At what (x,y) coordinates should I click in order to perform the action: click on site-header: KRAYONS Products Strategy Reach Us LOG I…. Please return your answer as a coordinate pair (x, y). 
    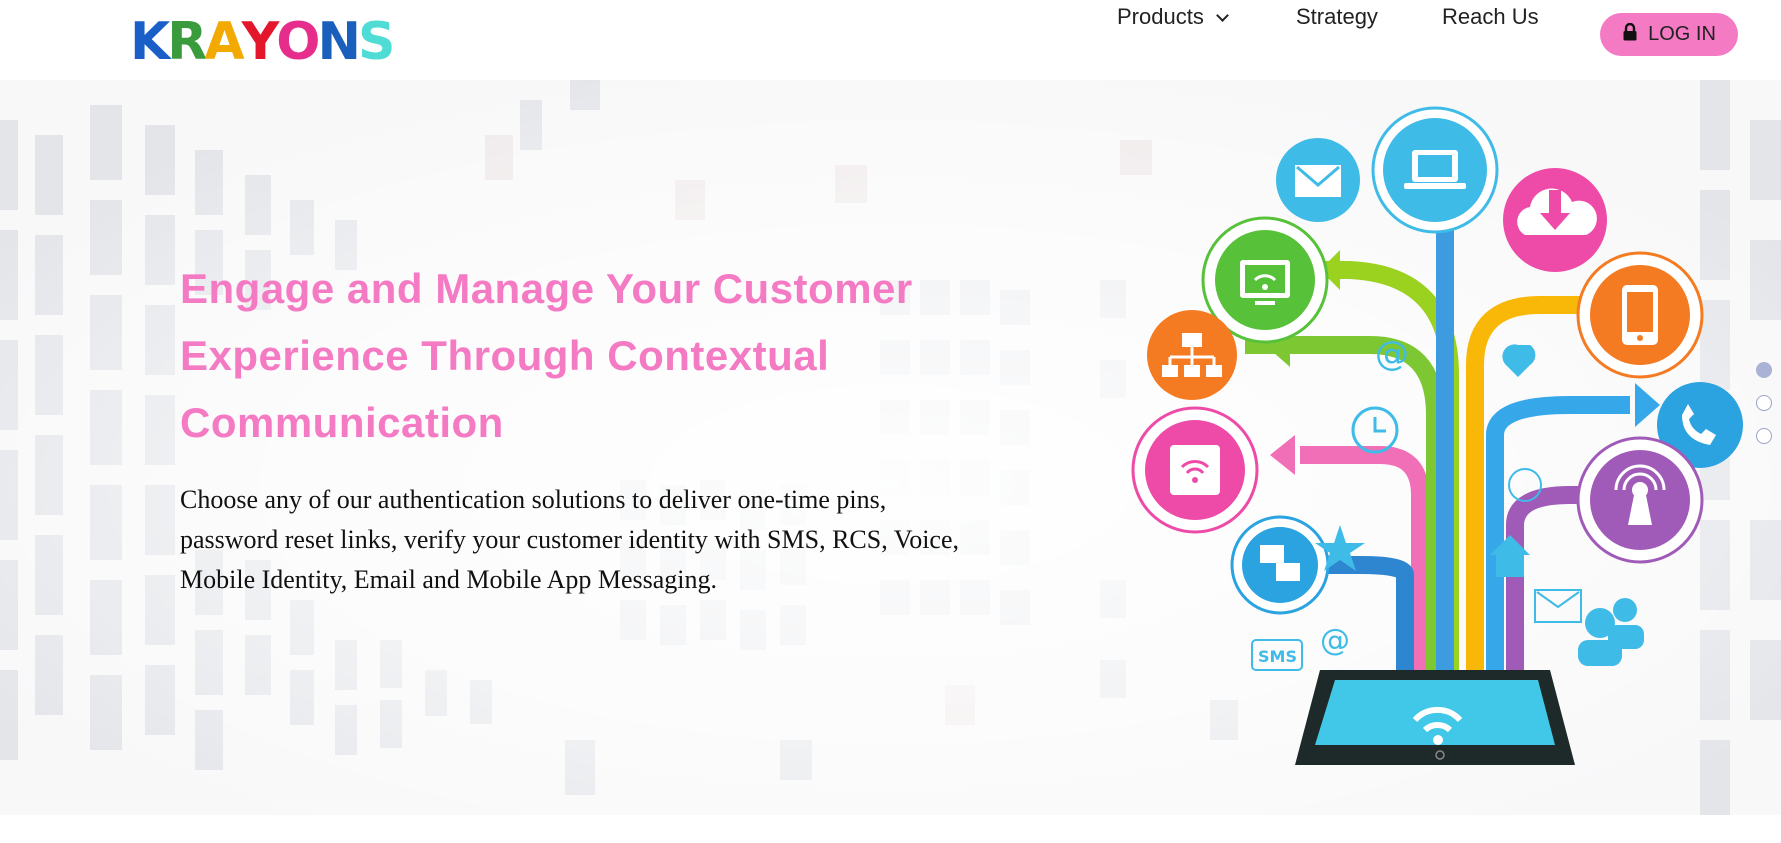
    Looking at the image, I should click on (890, 40).